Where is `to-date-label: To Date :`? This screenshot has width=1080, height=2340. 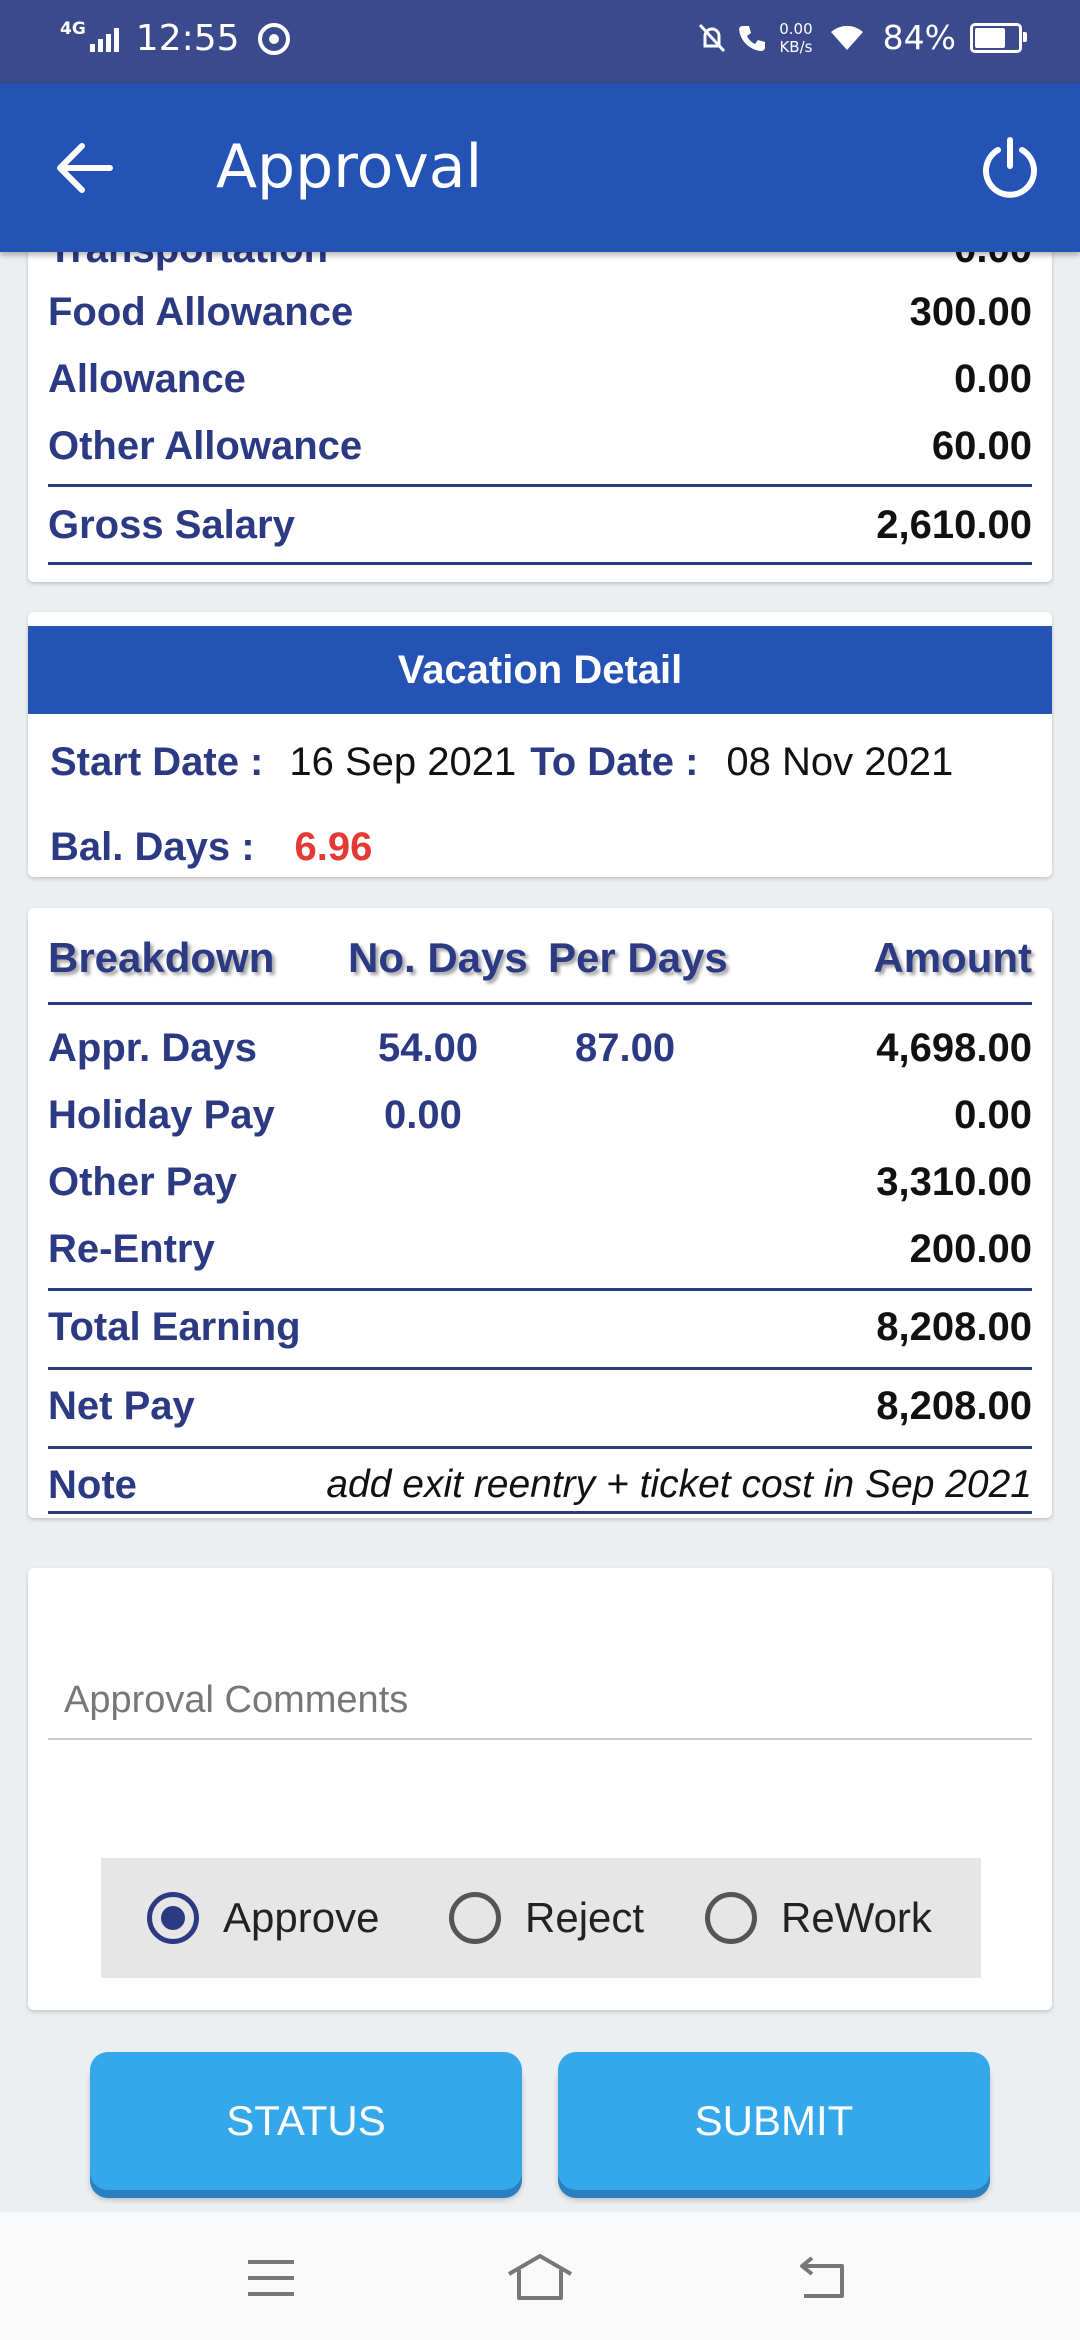
to-date-label: To Date : is located at coordinates (614, 761).